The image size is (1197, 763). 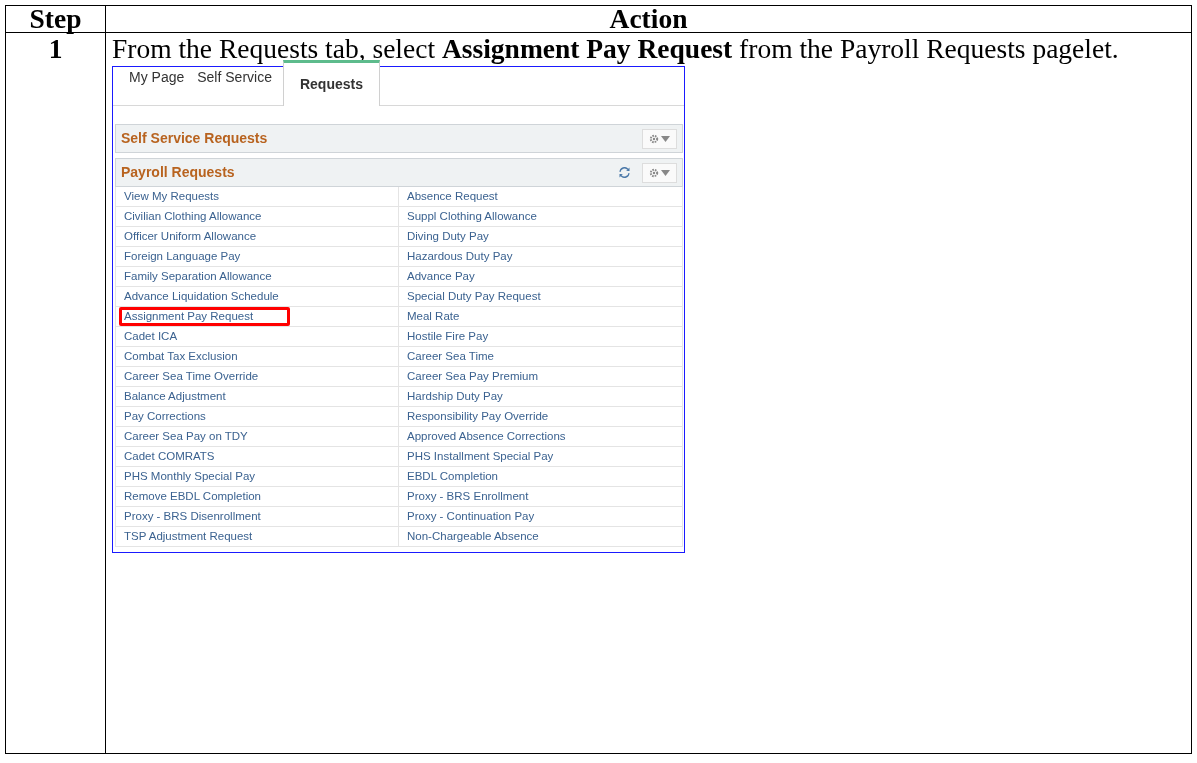 What do you see at coordinates (494, 416) in the screenshot?
I see `request-link: Responsibility Pay Override` at bounding box center [494, 416].